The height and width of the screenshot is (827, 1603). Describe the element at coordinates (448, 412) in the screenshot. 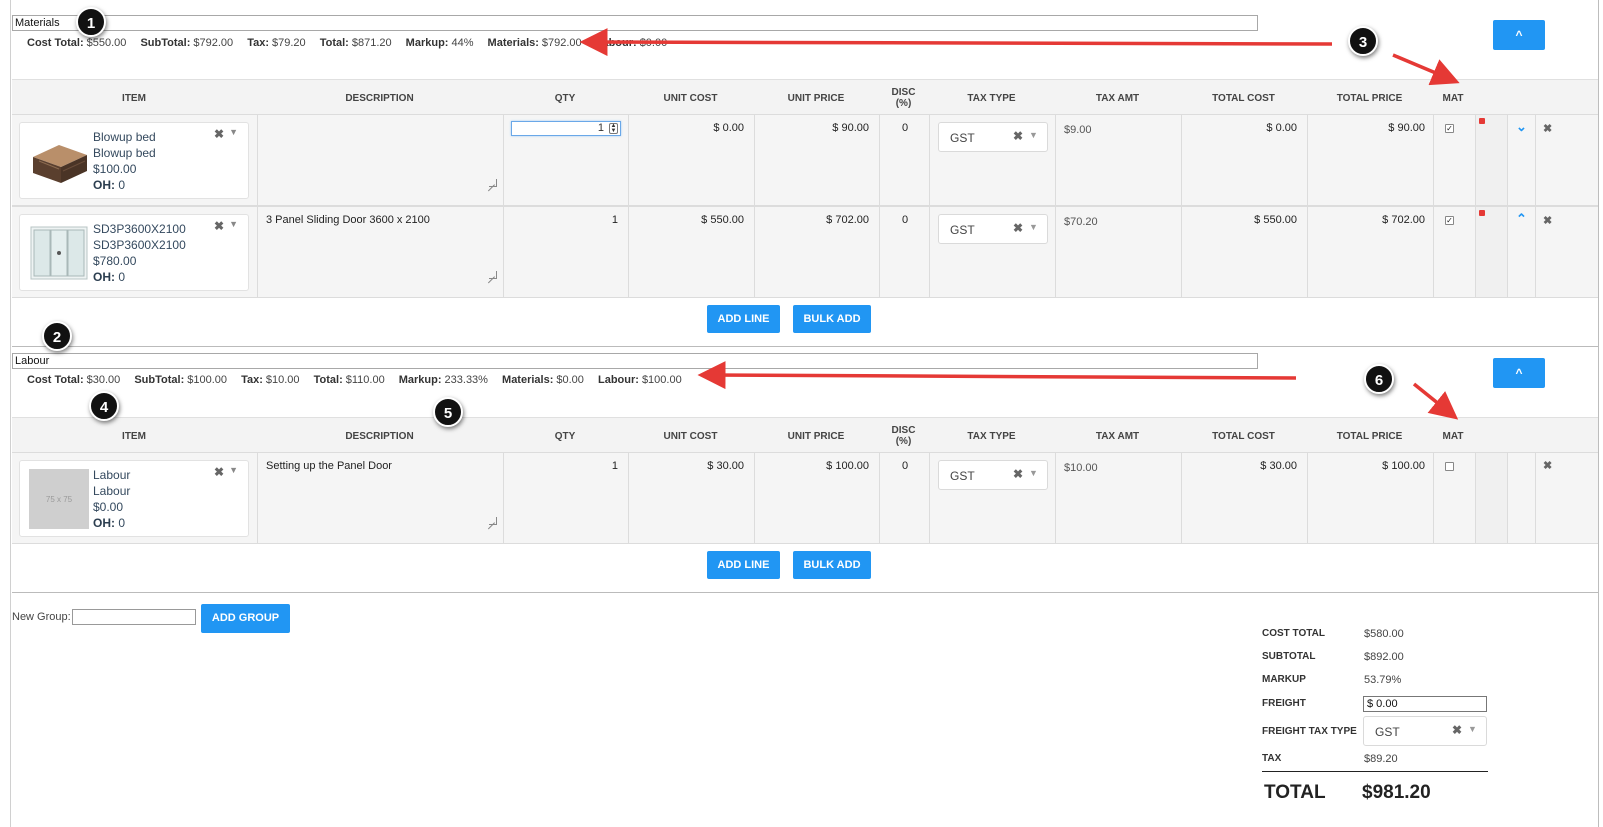

I see `callout-badge-5: 5` at that location.